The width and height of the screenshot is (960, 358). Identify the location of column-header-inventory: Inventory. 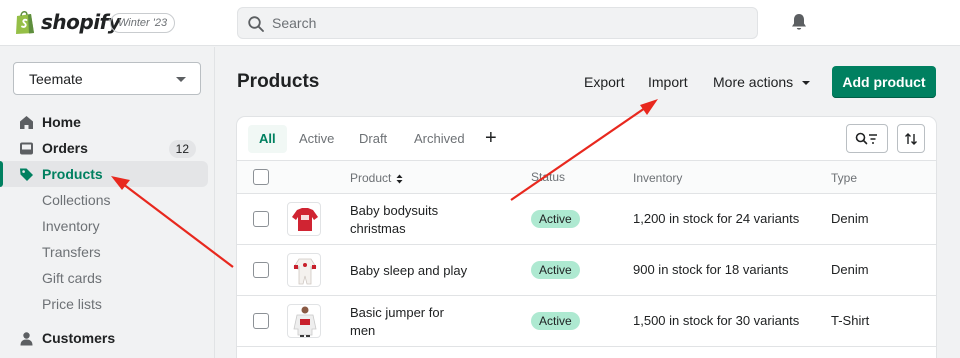
(658, 178).